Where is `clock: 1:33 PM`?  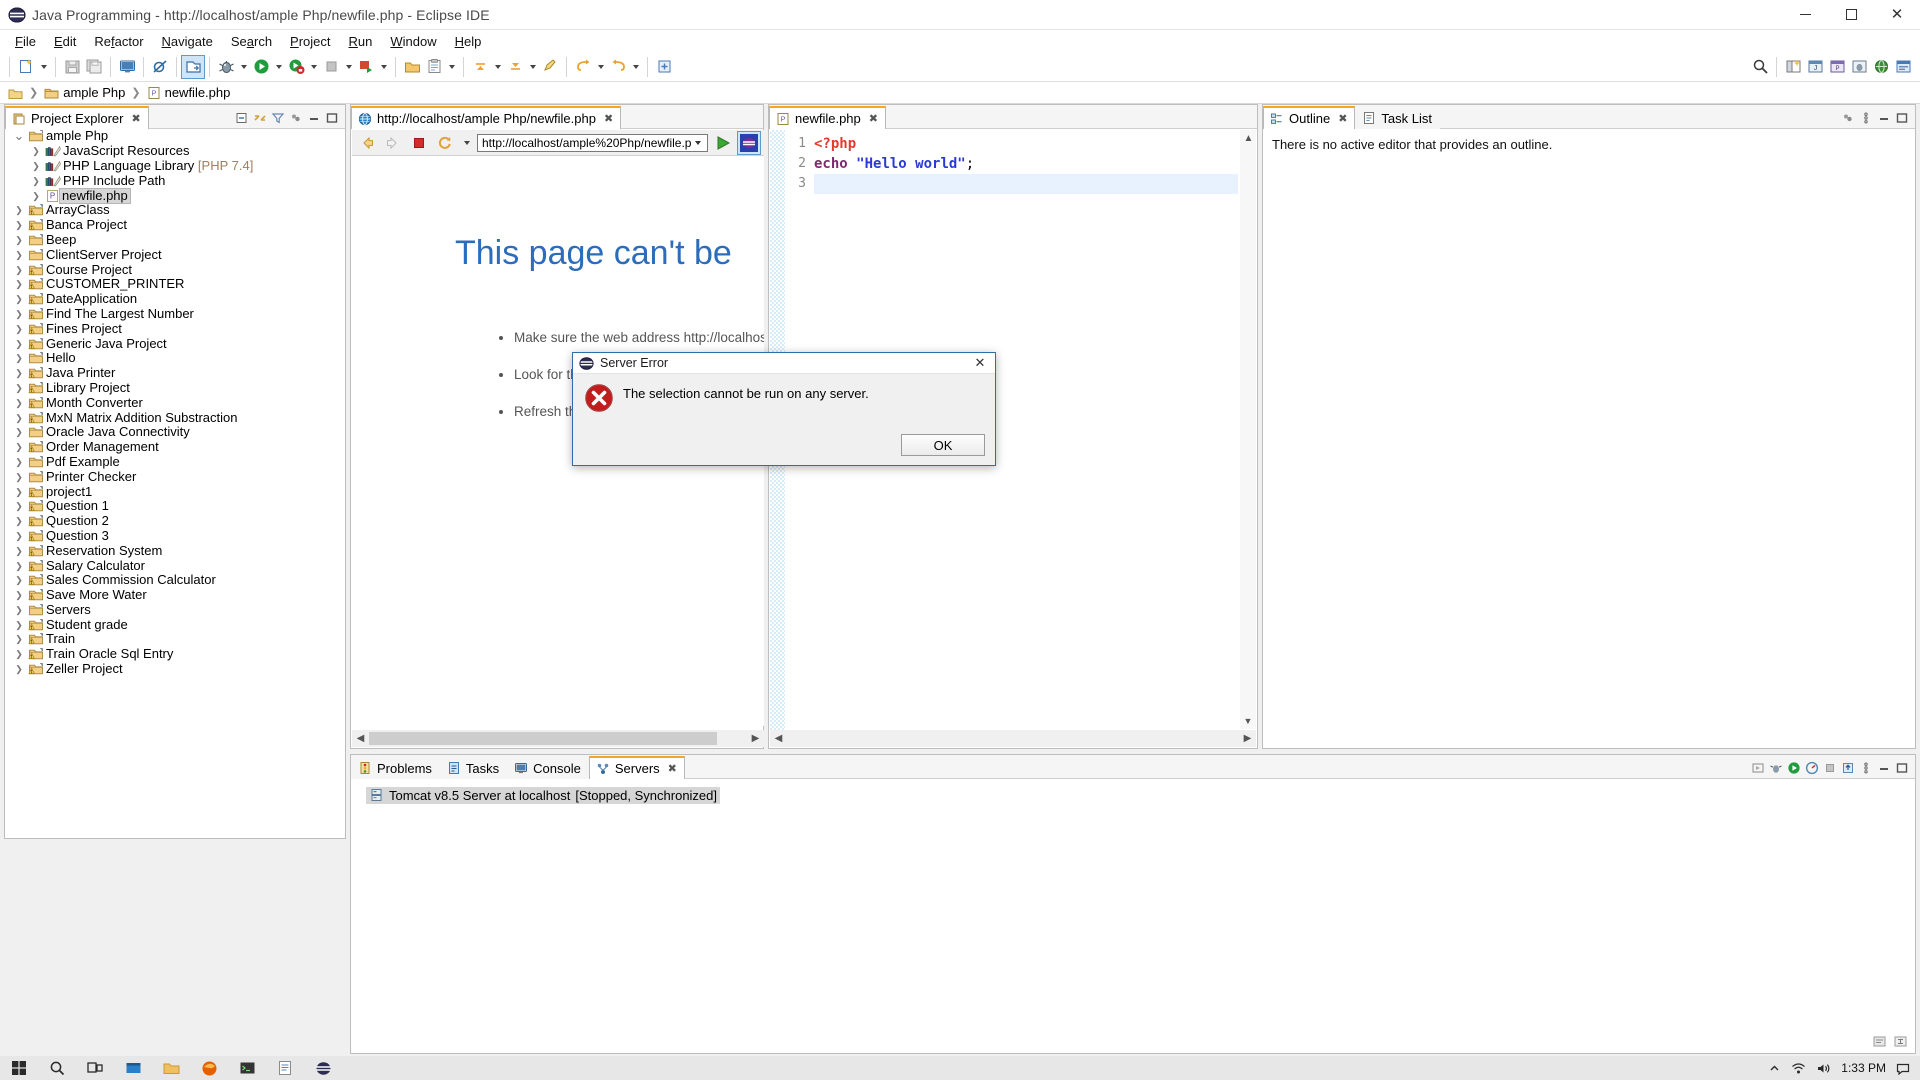 clock: 1:33 PM is located at coordinates (1863, 1068).